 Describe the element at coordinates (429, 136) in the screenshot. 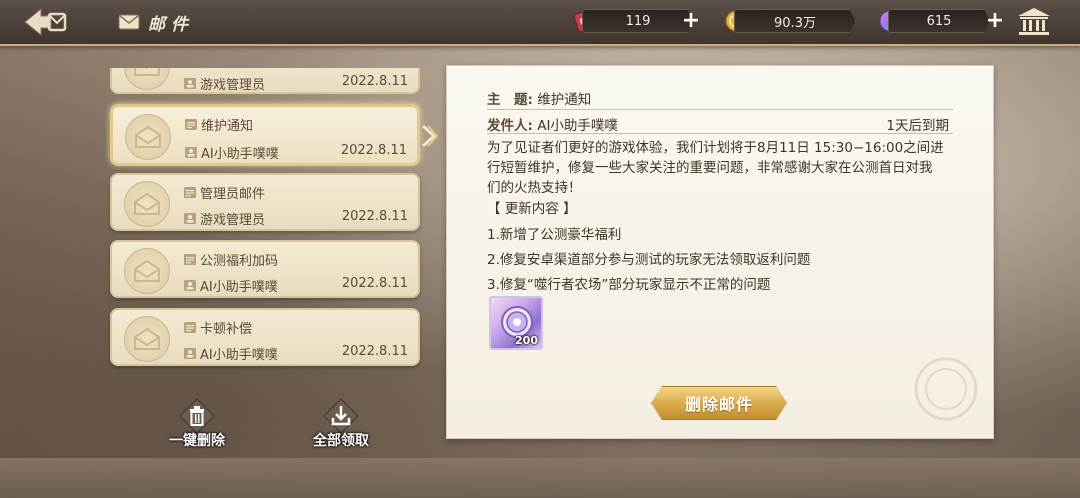

I see `selected-arrow-icon` at that location.